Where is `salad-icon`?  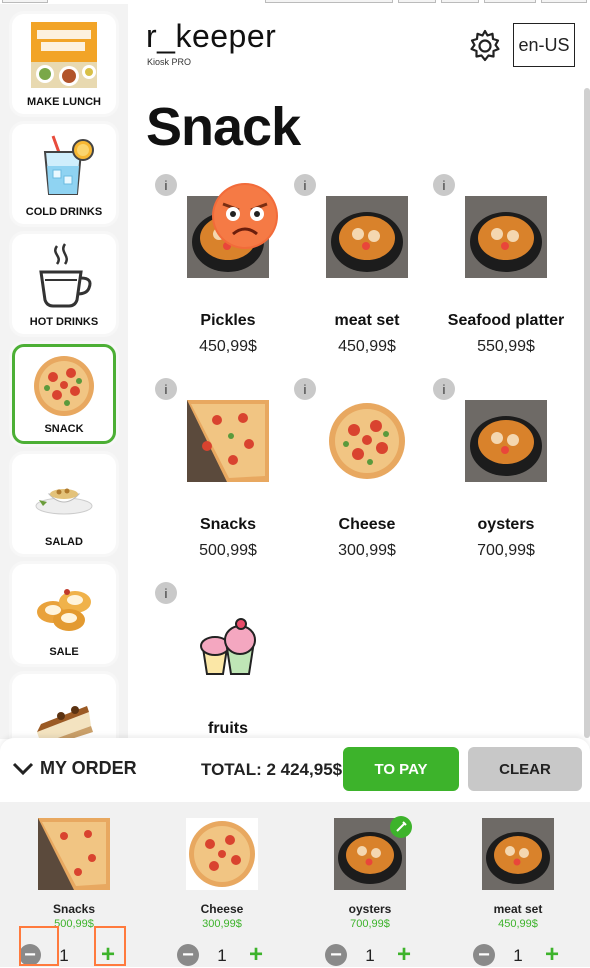
salad-icon is located at coordinates (64, 501).